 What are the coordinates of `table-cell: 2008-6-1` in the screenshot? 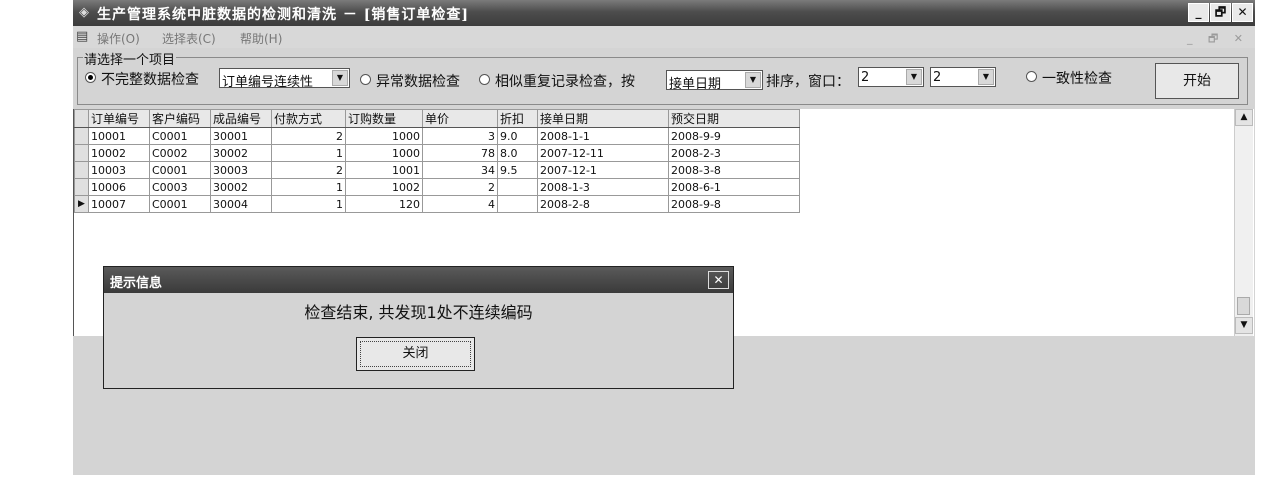 It's located at (734, 187).